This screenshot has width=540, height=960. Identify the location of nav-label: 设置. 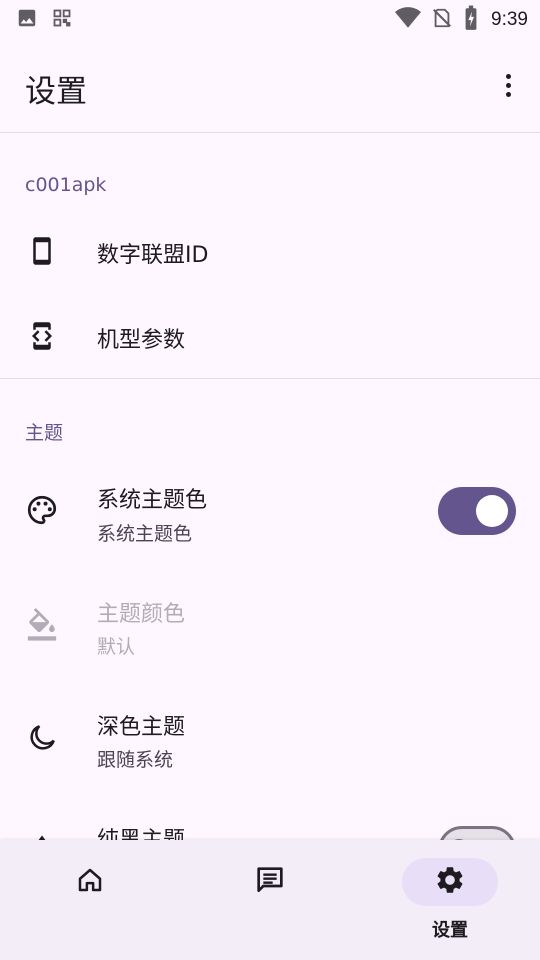
(450, 930).